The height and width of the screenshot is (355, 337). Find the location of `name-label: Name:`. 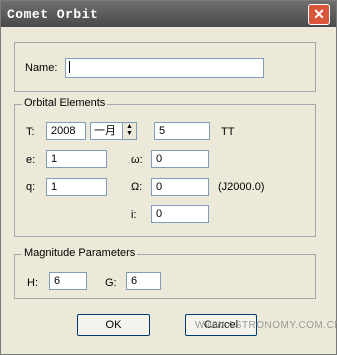

name-label: Name: is located at coordinates (41, 68).